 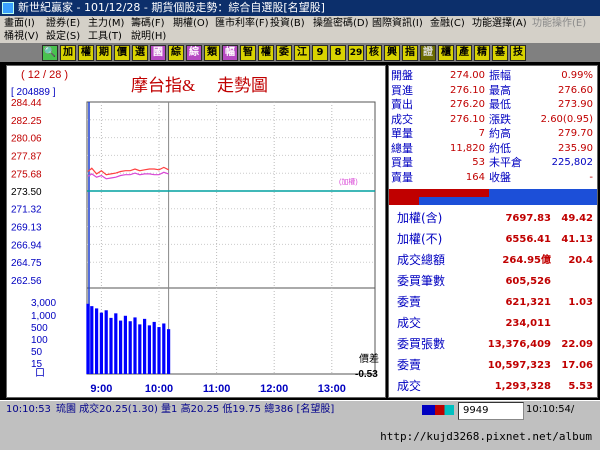 I want to click on price-tick-label: 262.56, so click(x=26, y=281).